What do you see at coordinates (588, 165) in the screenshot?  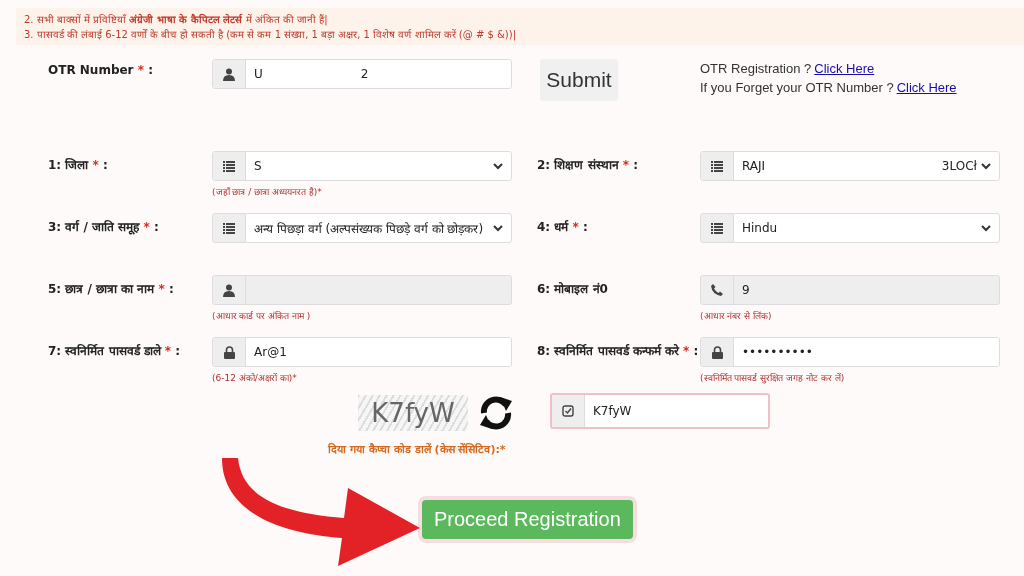 I see `field-label: 2: शिक्षण संस्थान * :` at bounding box center [588, 165].